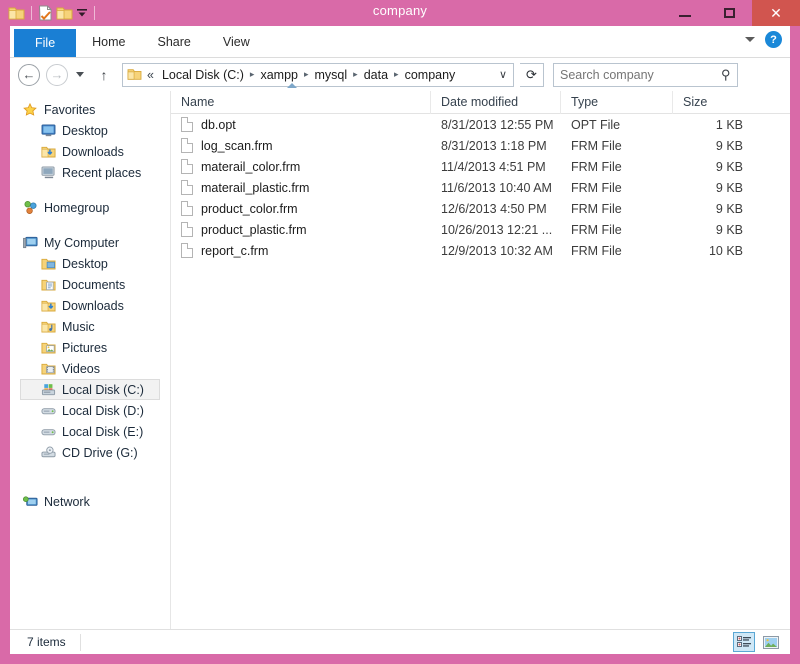 The image size is (800, 664). What do you see at coordinates (480, 102) in the screenshot?
I see `column-label-date: Date modified` at bounding box center [480, 102].